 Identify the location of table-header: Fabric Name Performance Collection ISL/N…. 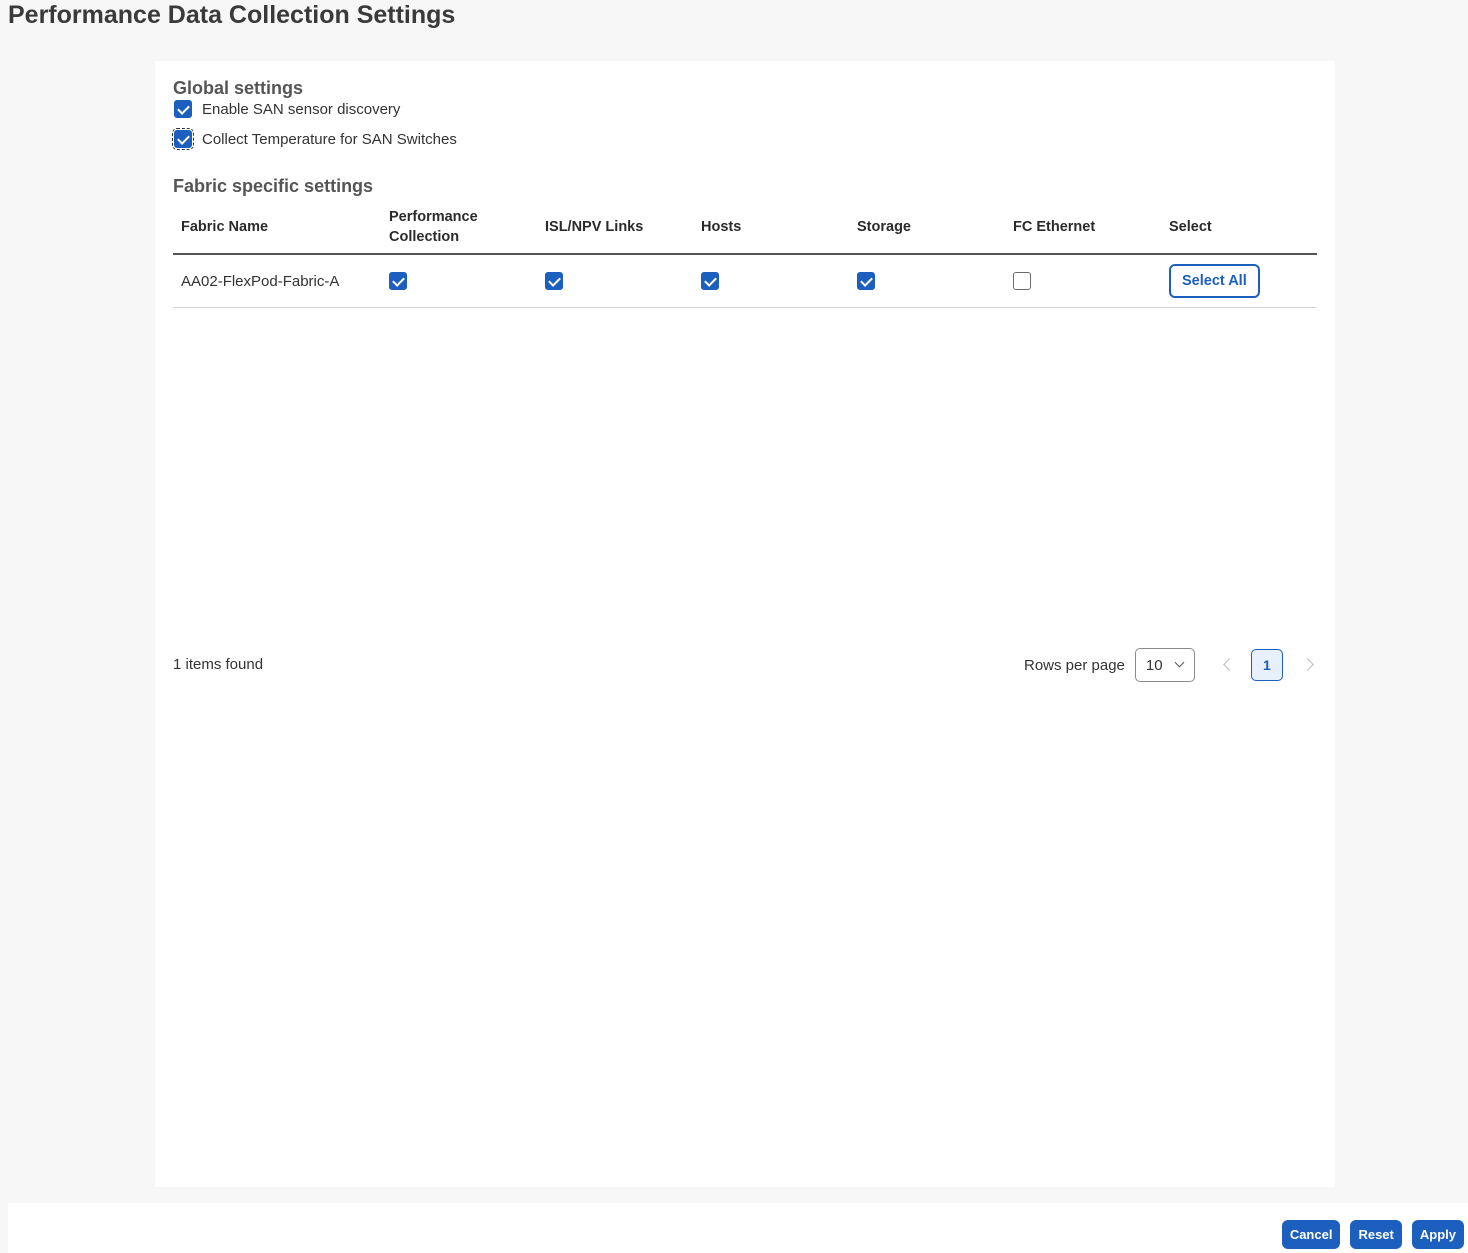
(745, 228).